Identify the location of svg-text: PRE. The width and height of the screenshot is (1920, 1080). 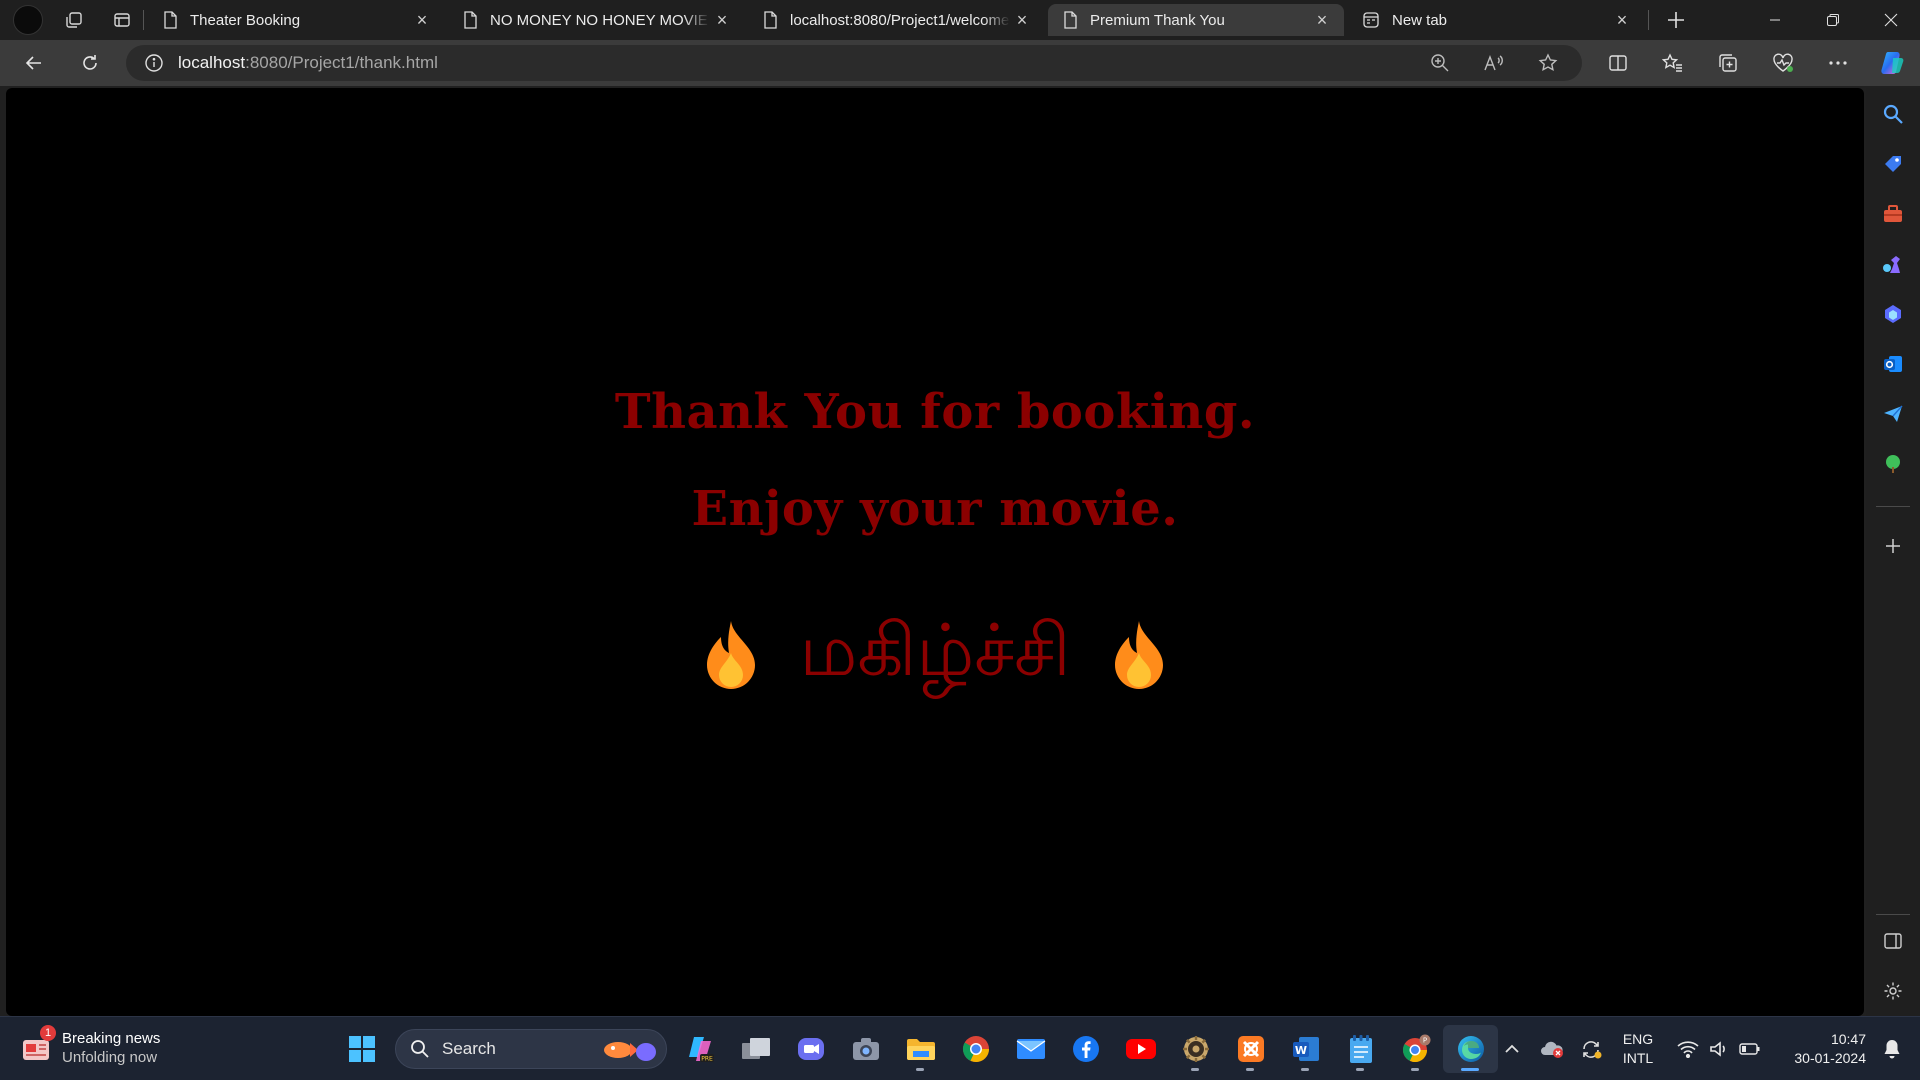
(707, 1059).